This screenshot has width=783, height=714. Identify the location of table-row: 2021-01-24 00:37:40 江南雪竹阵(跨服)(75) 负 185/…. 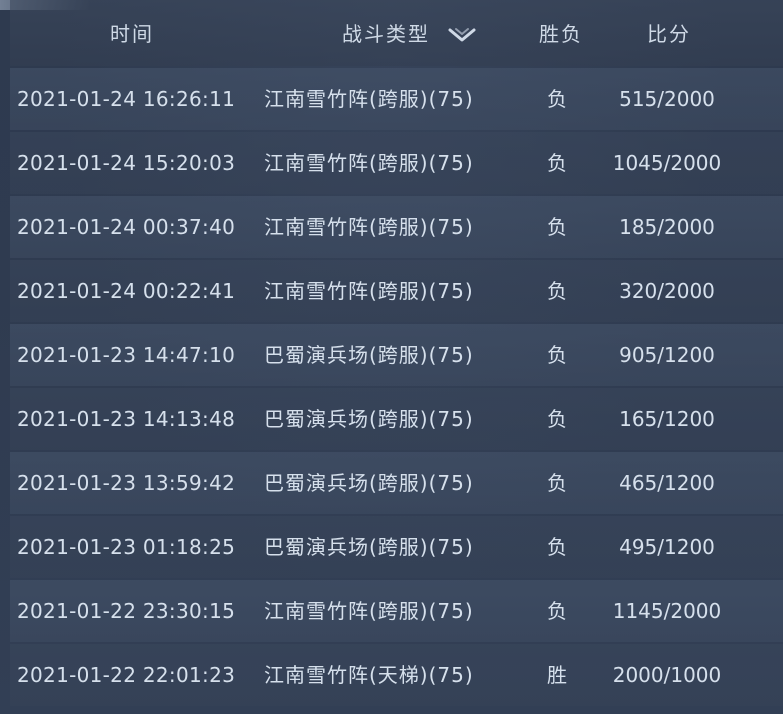
(396, 227).